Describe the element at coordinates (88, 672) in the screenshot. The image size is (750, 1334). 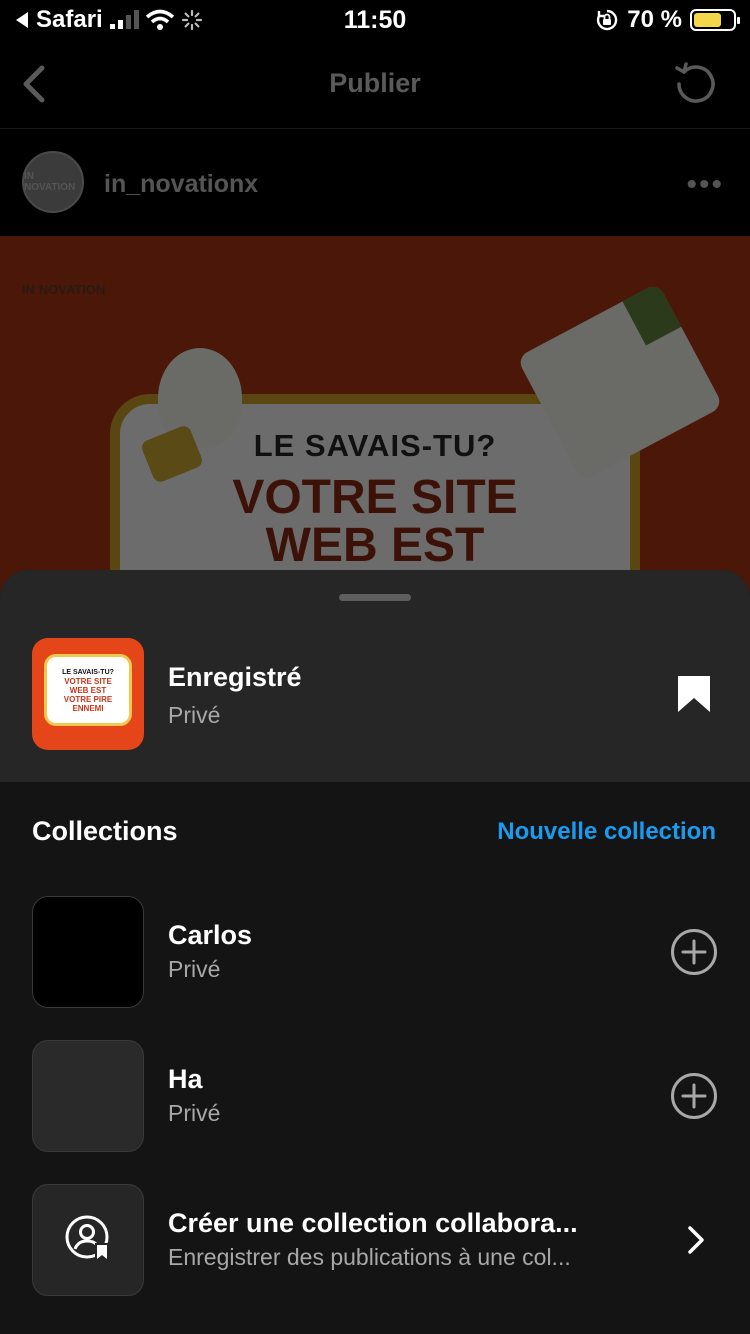
I see `thumb-line: LE SAVAIS-TU?` at that location.